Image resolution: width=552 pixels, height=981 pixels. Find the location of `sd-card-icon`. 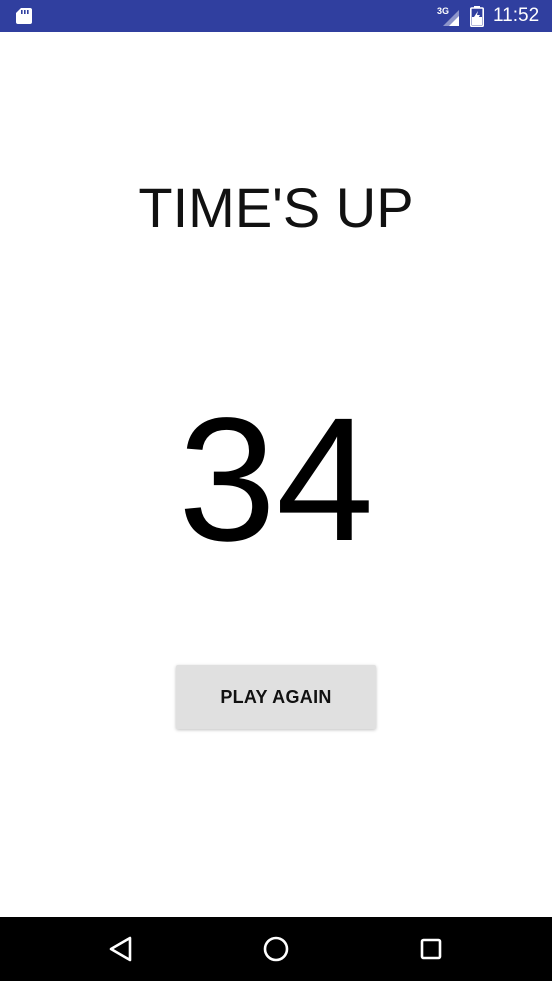

sd-card-icon is located at coordinates (24, 16).